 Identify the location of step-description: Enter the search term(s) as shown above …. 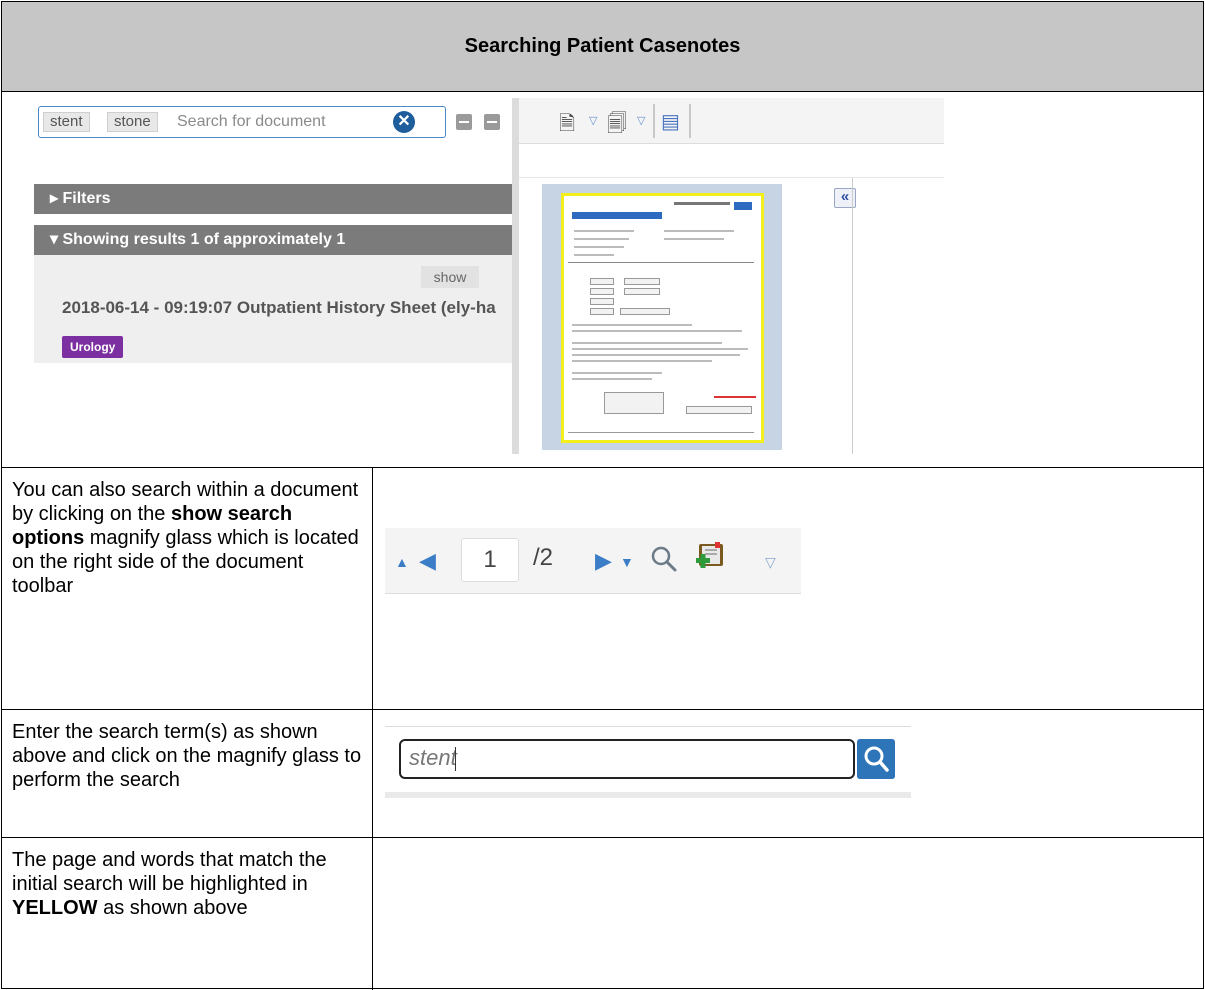
(187, 773).